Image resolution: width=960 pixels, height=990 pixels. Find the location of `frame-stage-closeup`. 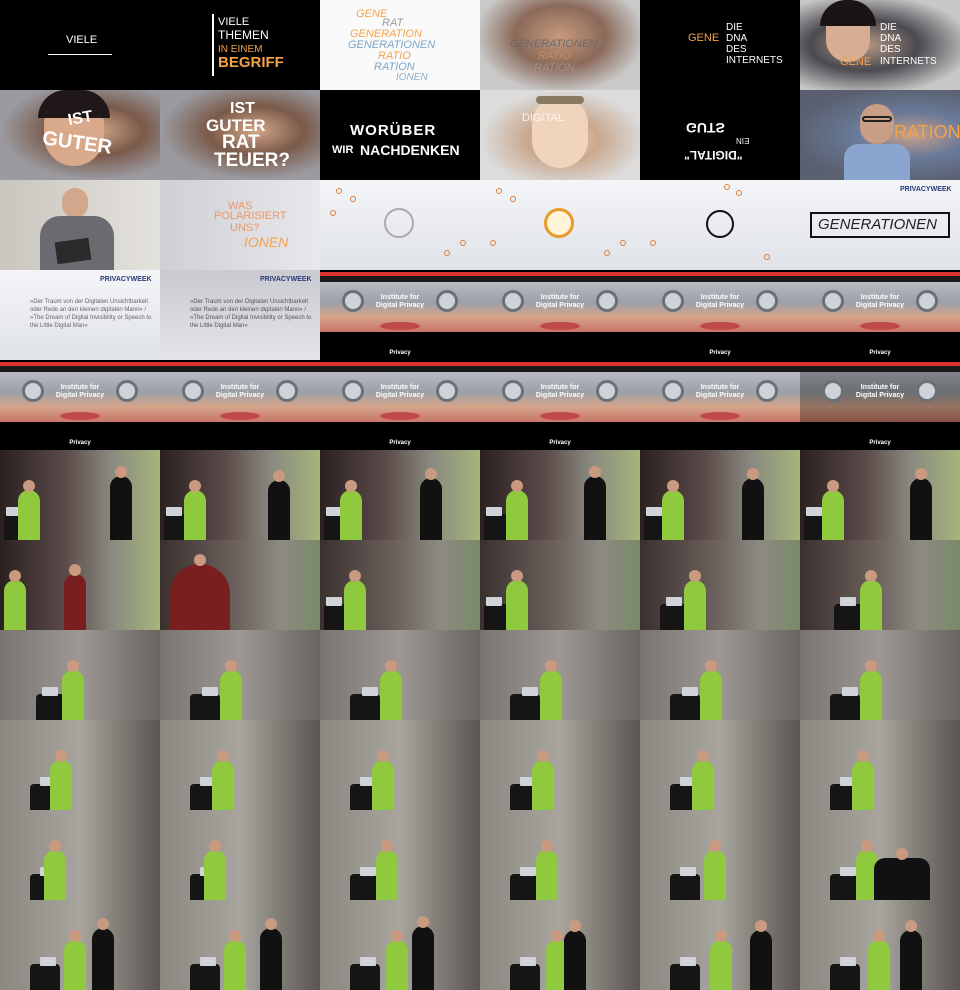

frame-stage-closeup is located at coordinates (240, 585).